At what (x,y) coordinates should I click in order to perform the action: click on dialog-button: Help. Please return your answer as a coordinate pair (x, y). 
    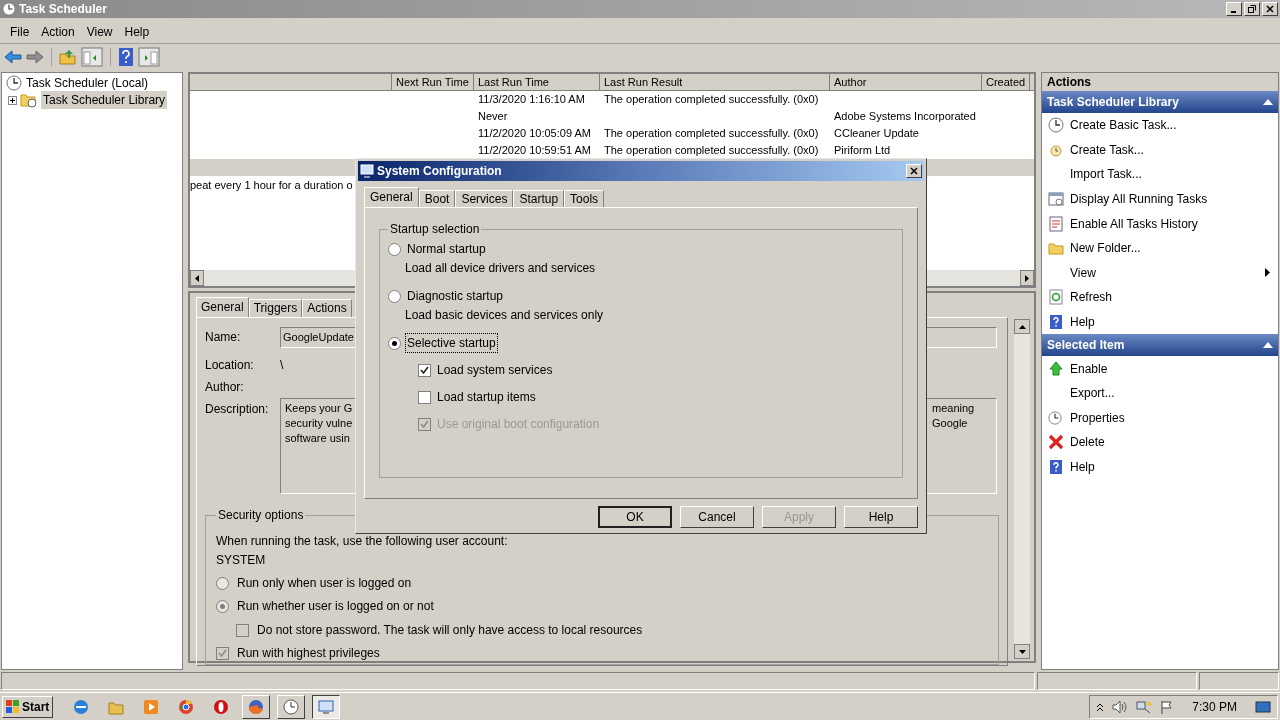
    Looking at the image, I should click on (881, 517).